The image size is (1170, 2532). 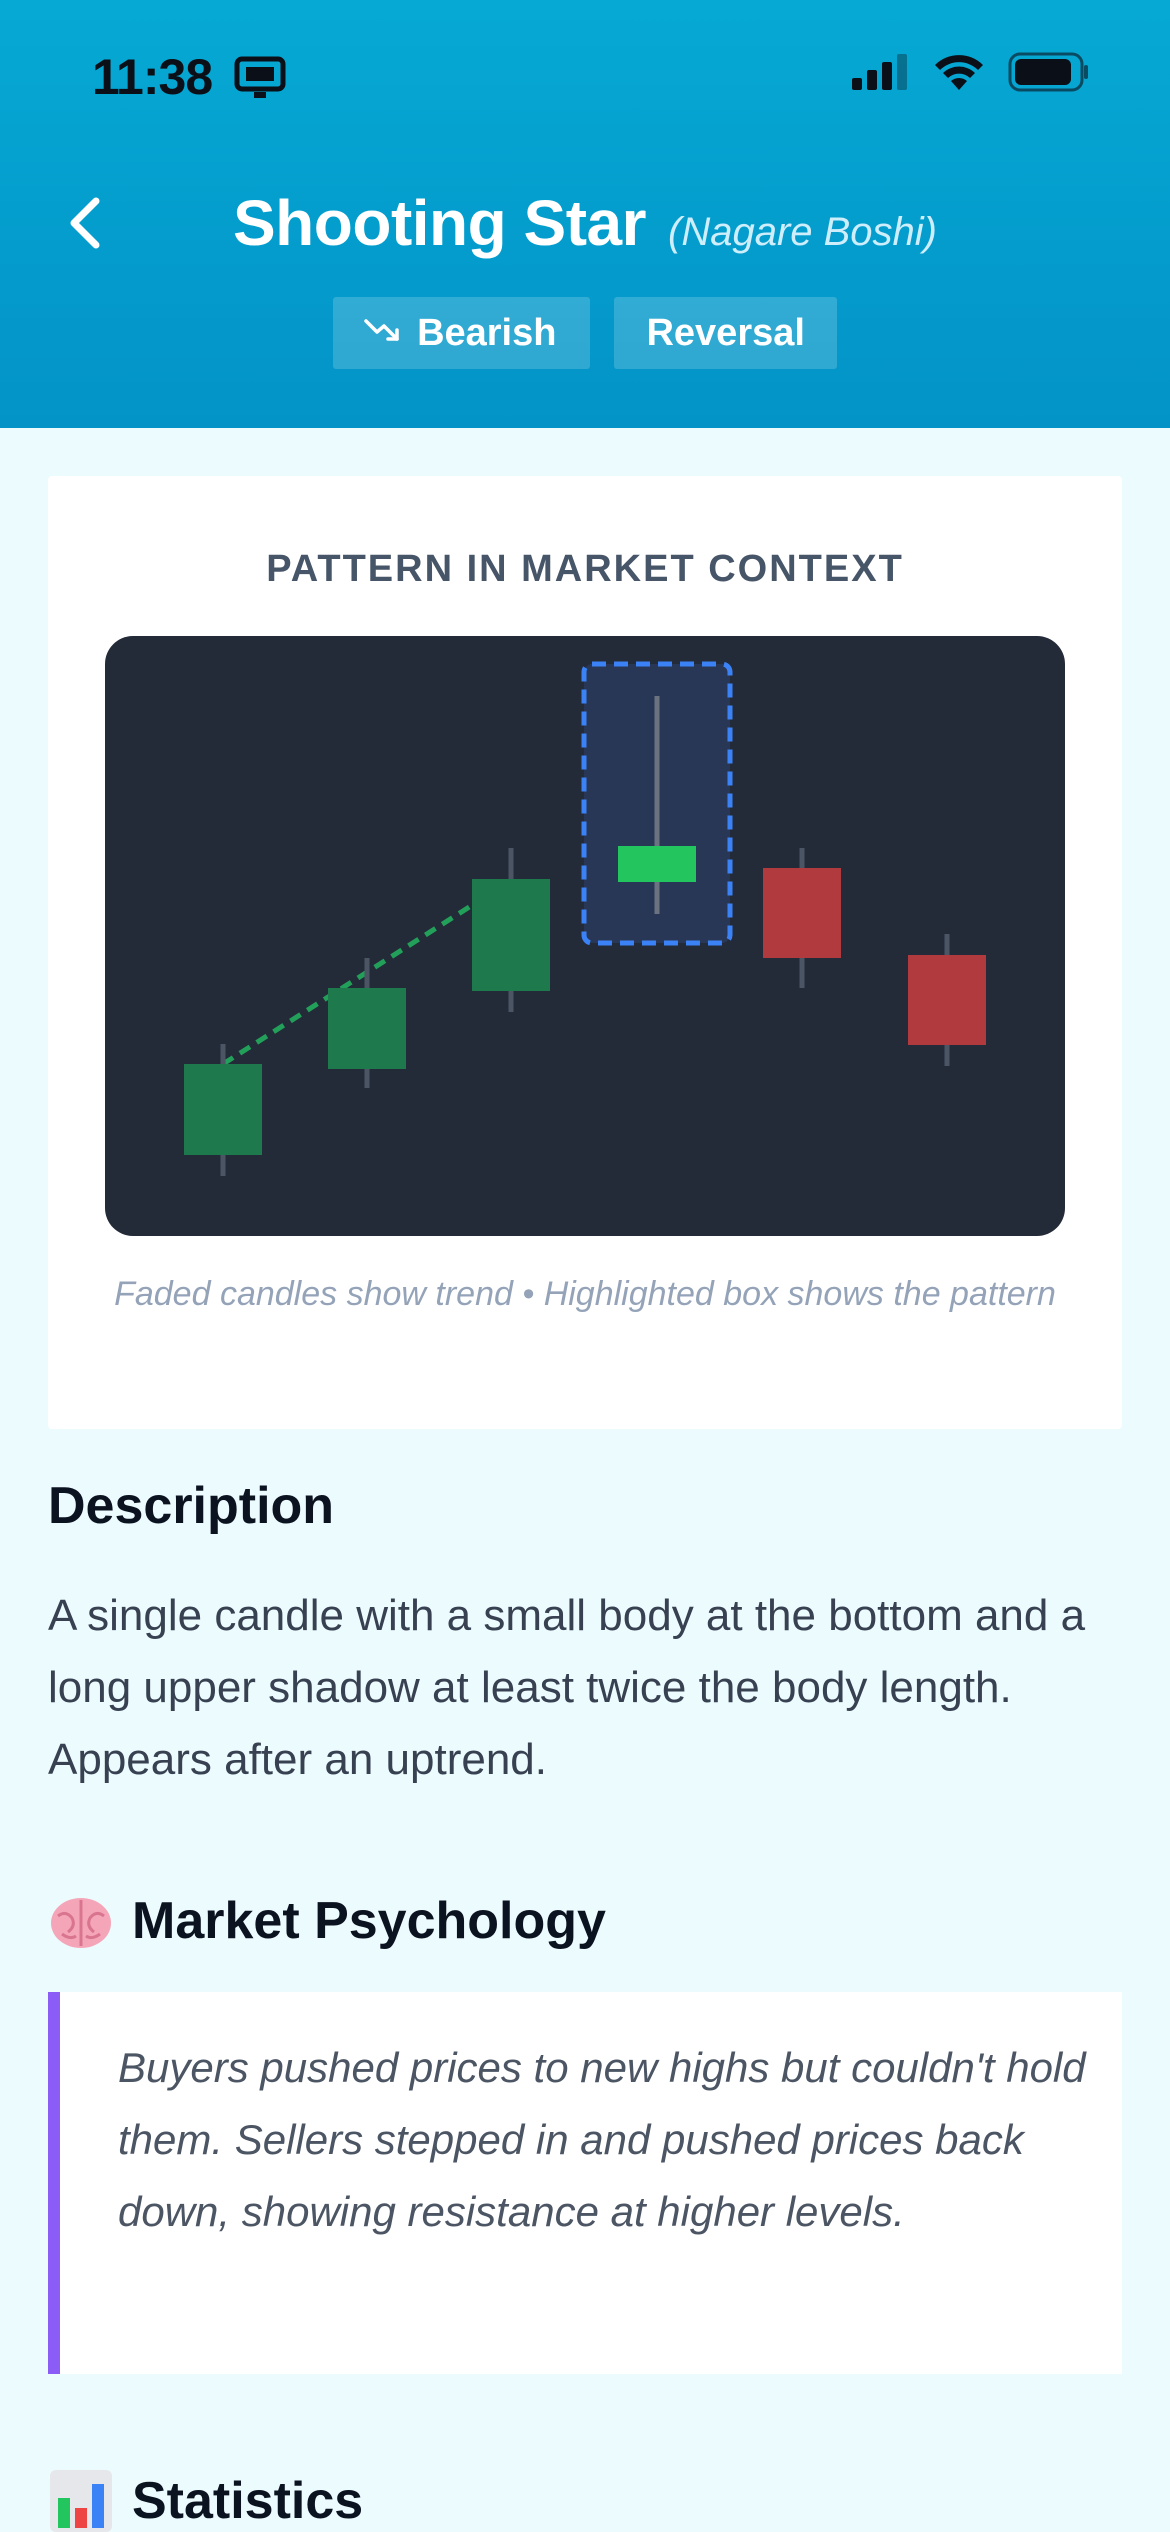 What do you see at coordinates (260, 80) in the screenshot?
I see `screen-mirroring-icon` at bounding box center [260, 80].